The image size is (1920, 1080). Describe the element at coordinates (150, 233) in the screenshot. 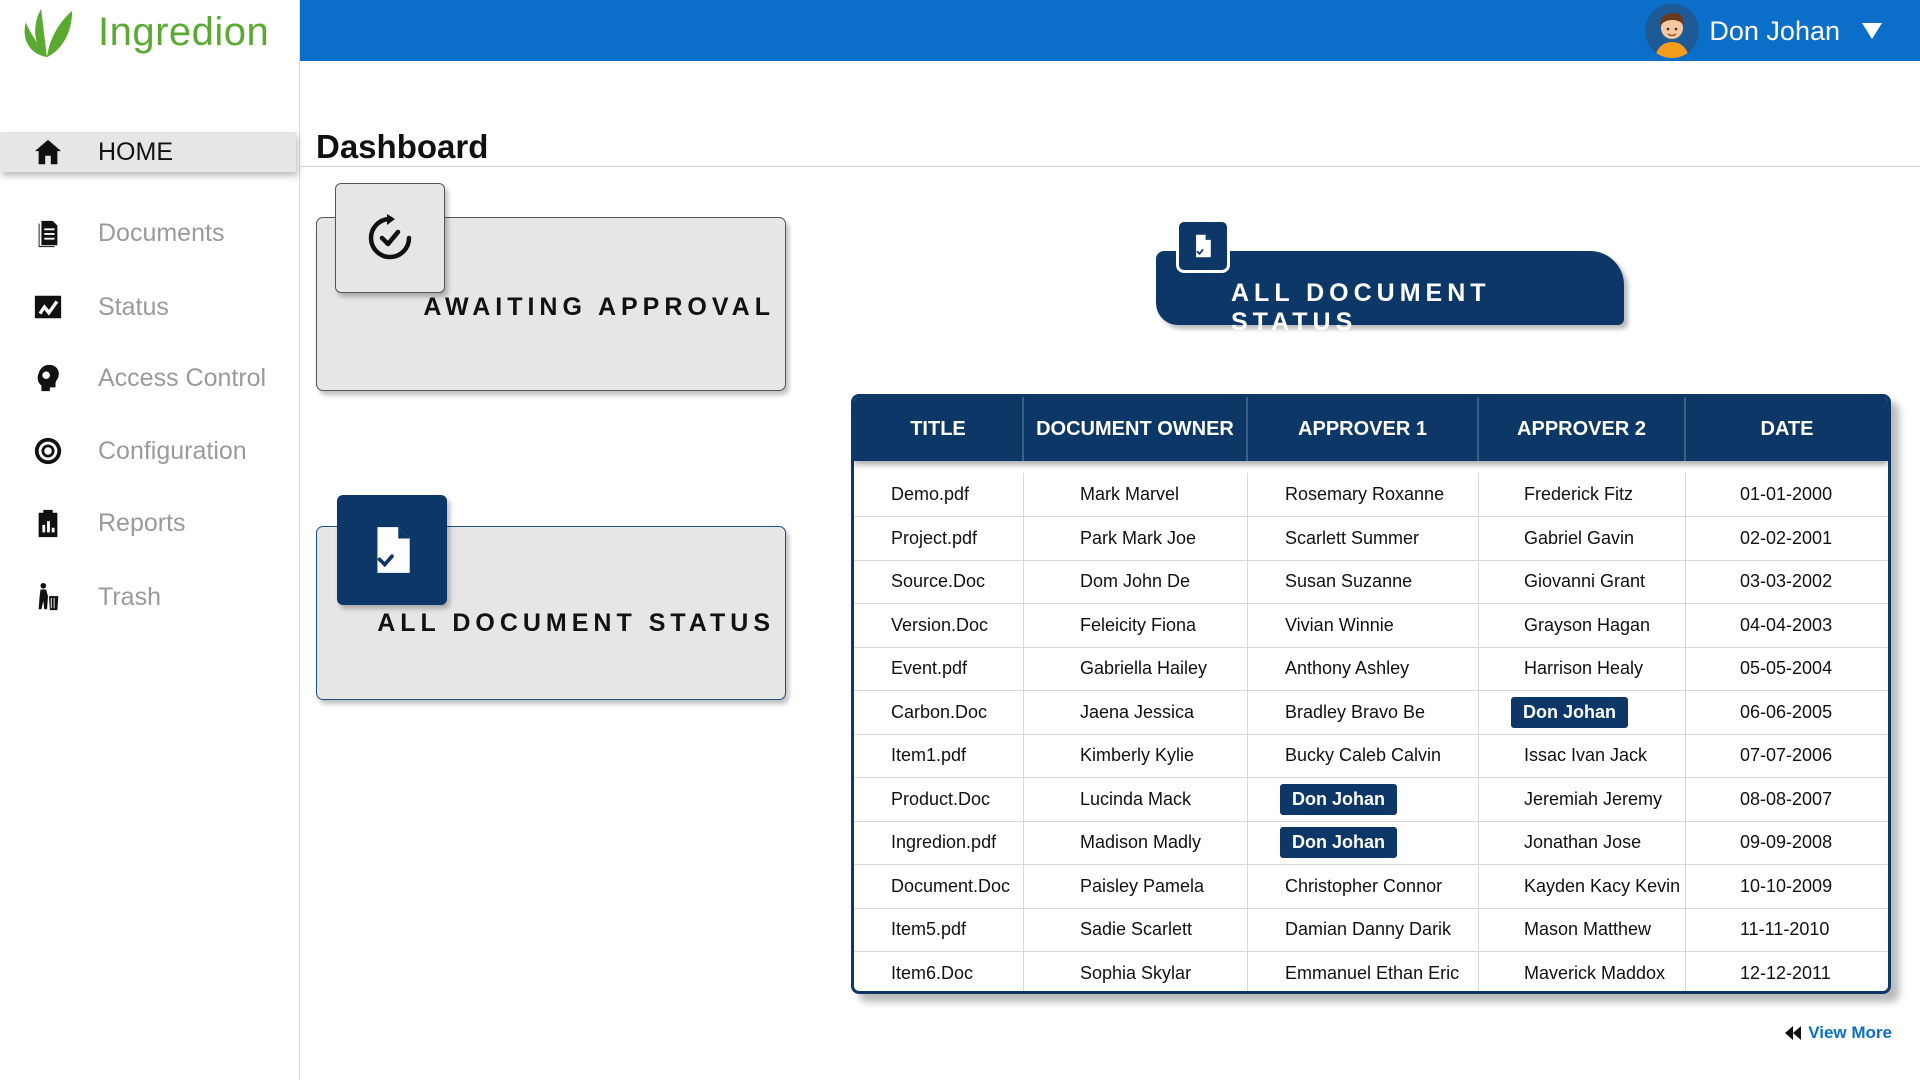

I see `sidebar-item-documents: Documents` at that location.